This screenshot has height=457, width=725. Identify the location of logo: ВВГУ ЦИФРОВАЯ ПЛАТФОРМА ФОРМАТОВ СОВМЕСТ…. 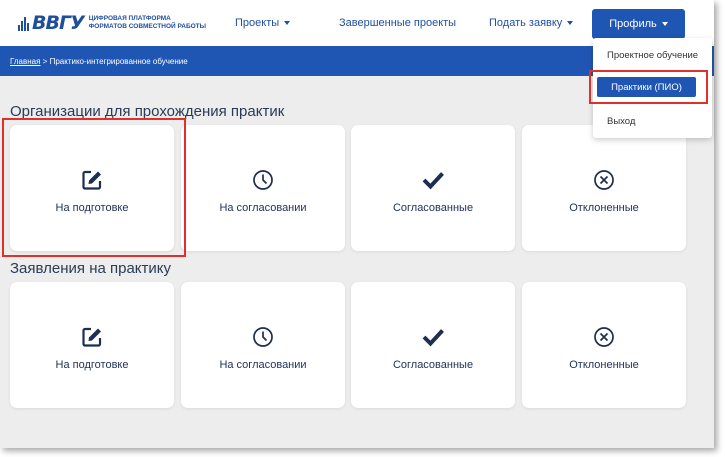
(112, 23).